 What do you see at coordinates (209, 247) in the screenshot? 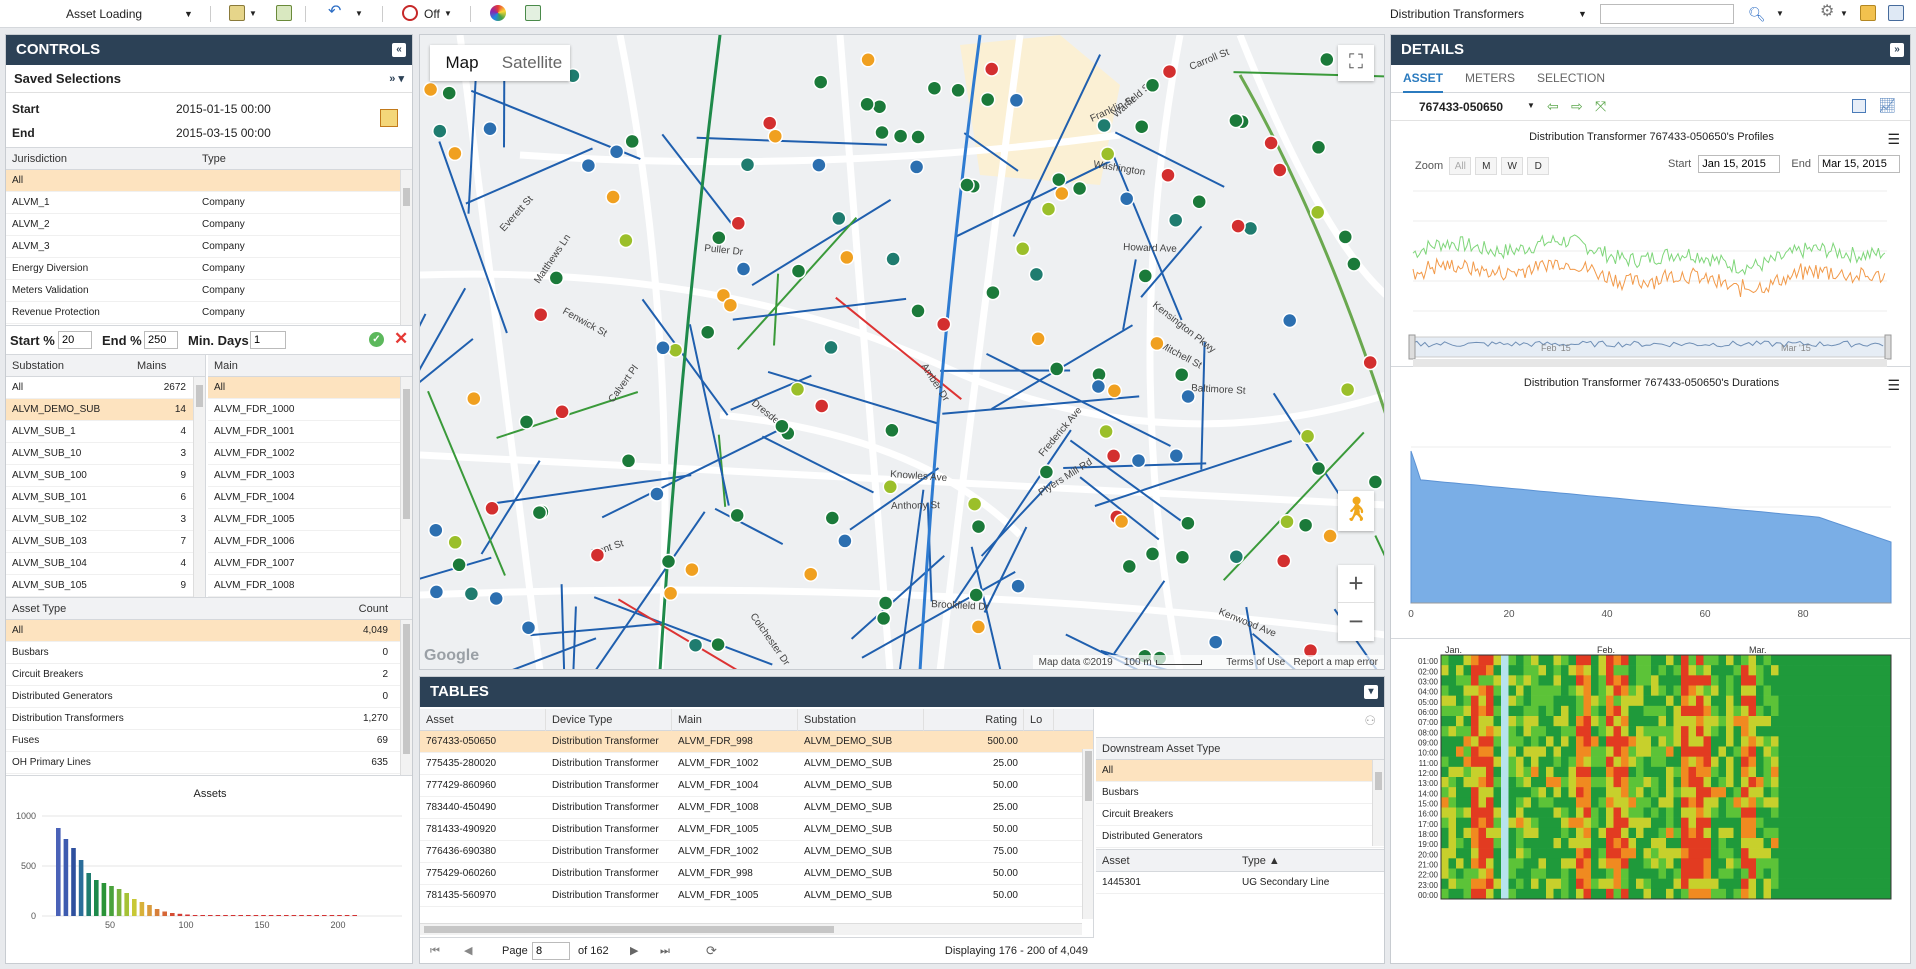
I see `list-item: ALVM_3 Company` at bounding box center [209, 247].